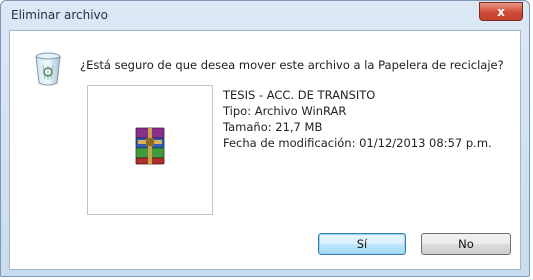 Image resolution: width=533 pixels, height=280 pixels. I want to click on winrar-archive-icon, so click(150, 146).